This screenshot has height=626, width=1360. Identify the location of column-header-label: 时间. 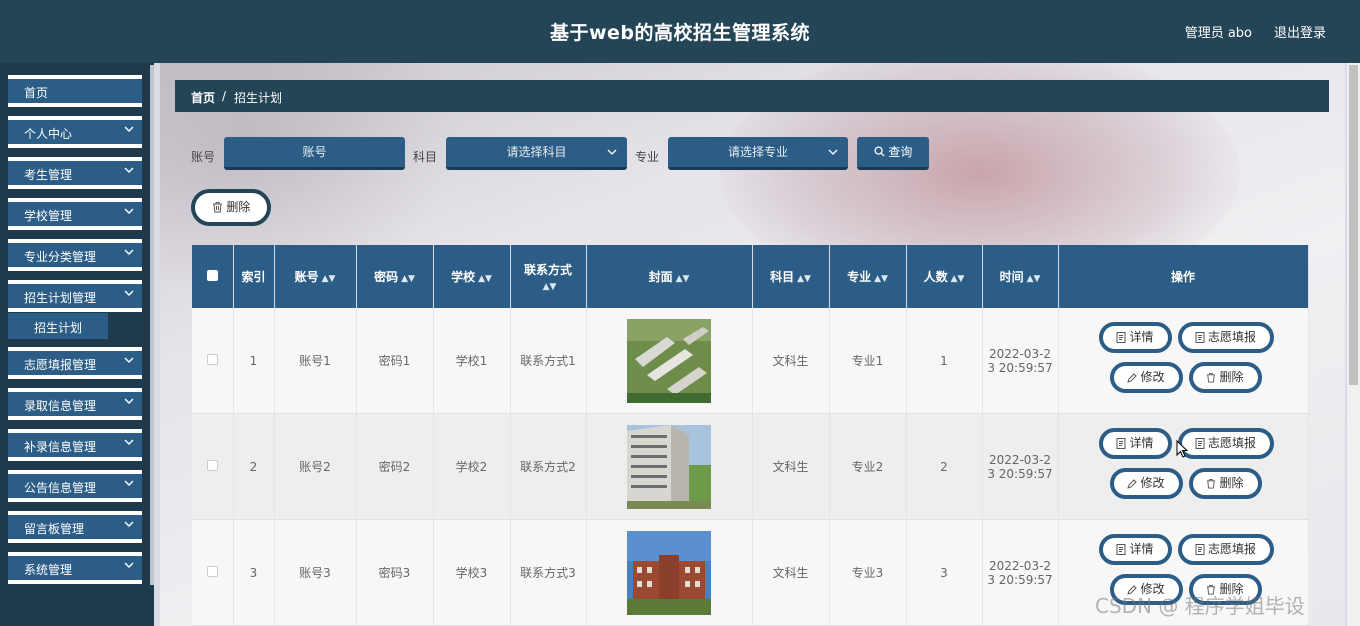
(1011, 277).